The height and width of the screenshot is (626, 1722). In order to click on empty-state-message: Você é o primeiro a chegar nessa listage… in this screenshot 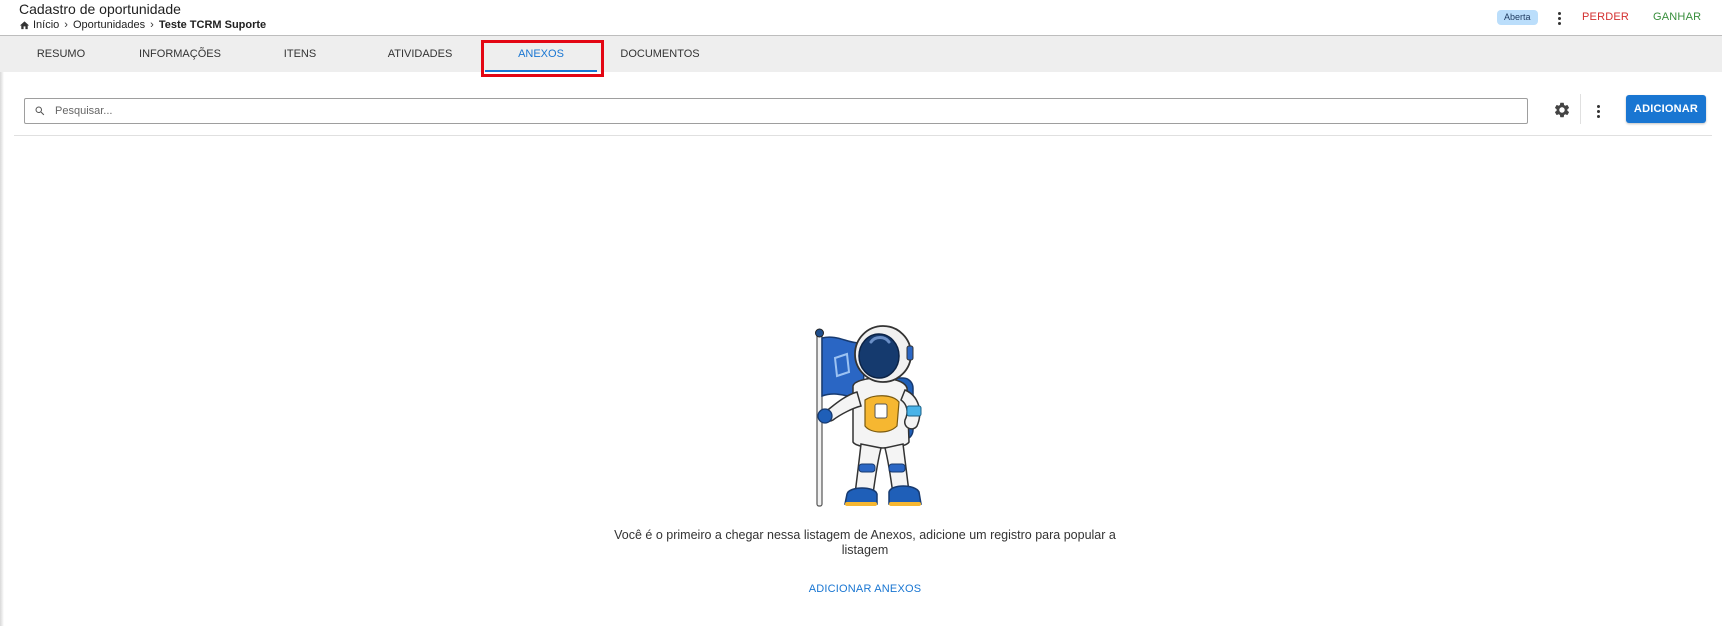, I will do `click(865, 542)`.